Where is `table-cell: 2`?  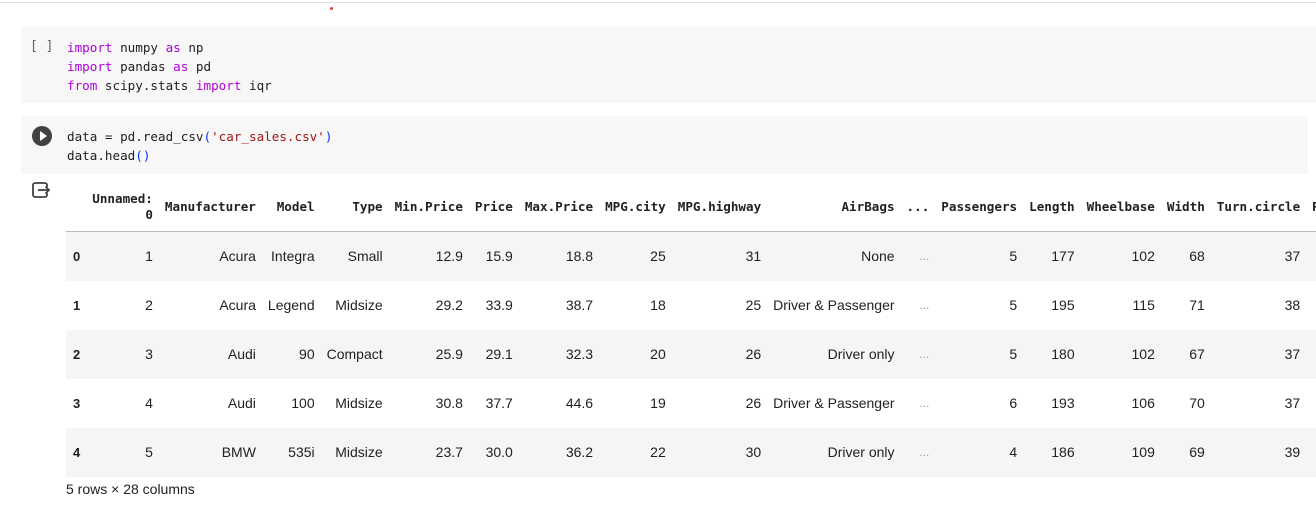
table-cell: 2 is located at coordinates (122, 305).